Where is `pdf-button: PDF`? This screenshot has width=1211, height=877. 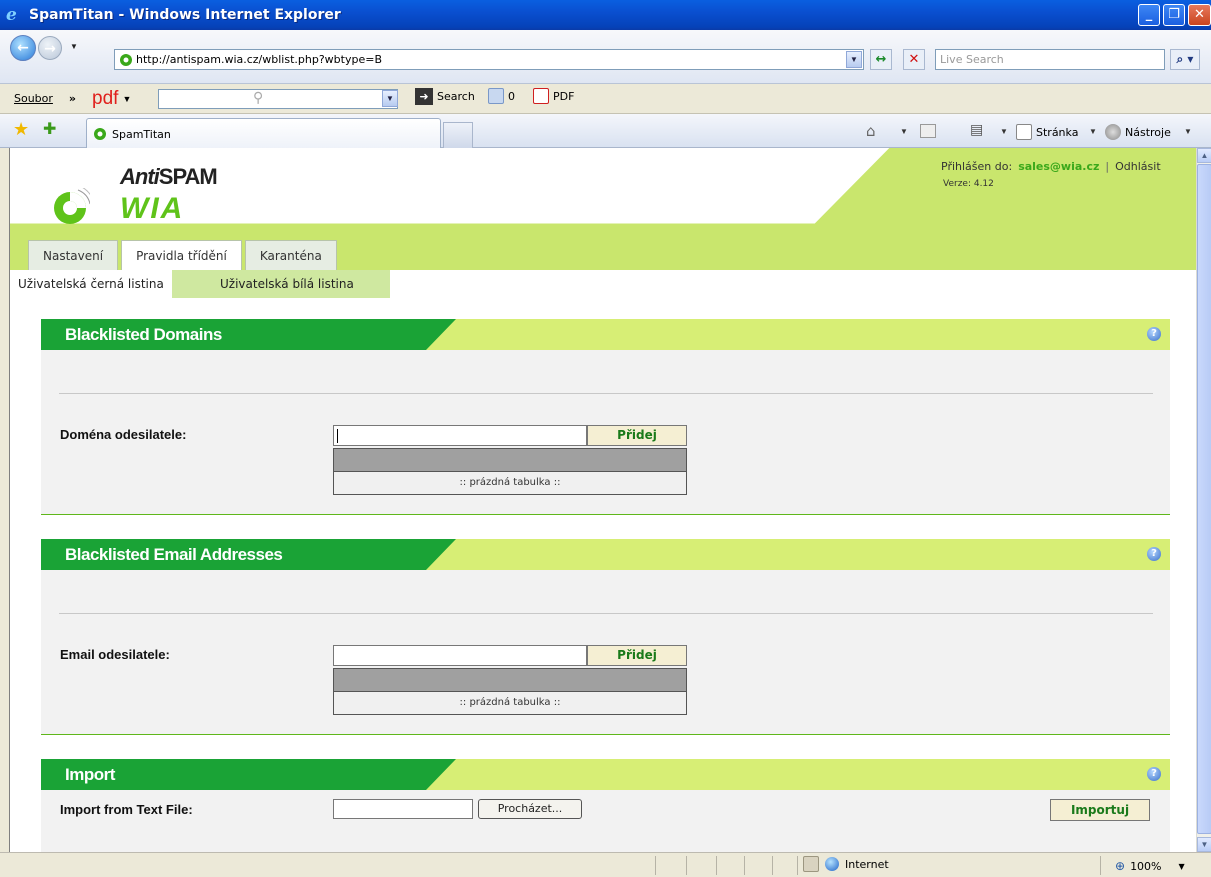
pdf-button: PDF is located at coordinates (553, 96).